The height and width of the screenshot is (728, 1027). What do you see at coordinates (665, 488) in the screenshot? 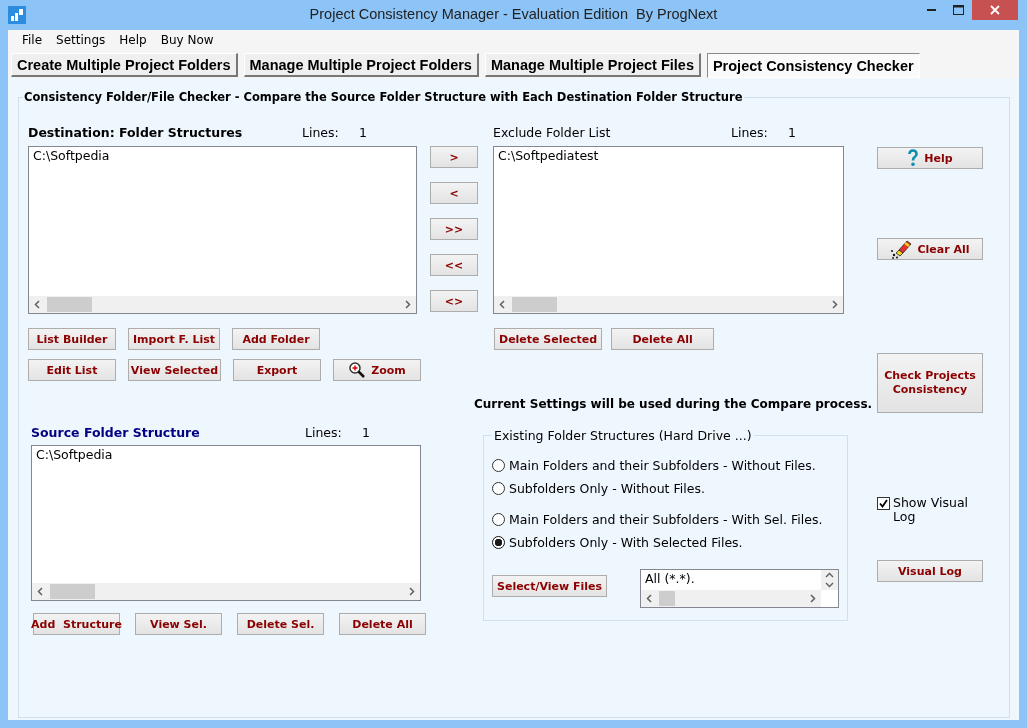
I see `radio-option: Subfolders Only - Without Files.` at bounding box center [665, 488].